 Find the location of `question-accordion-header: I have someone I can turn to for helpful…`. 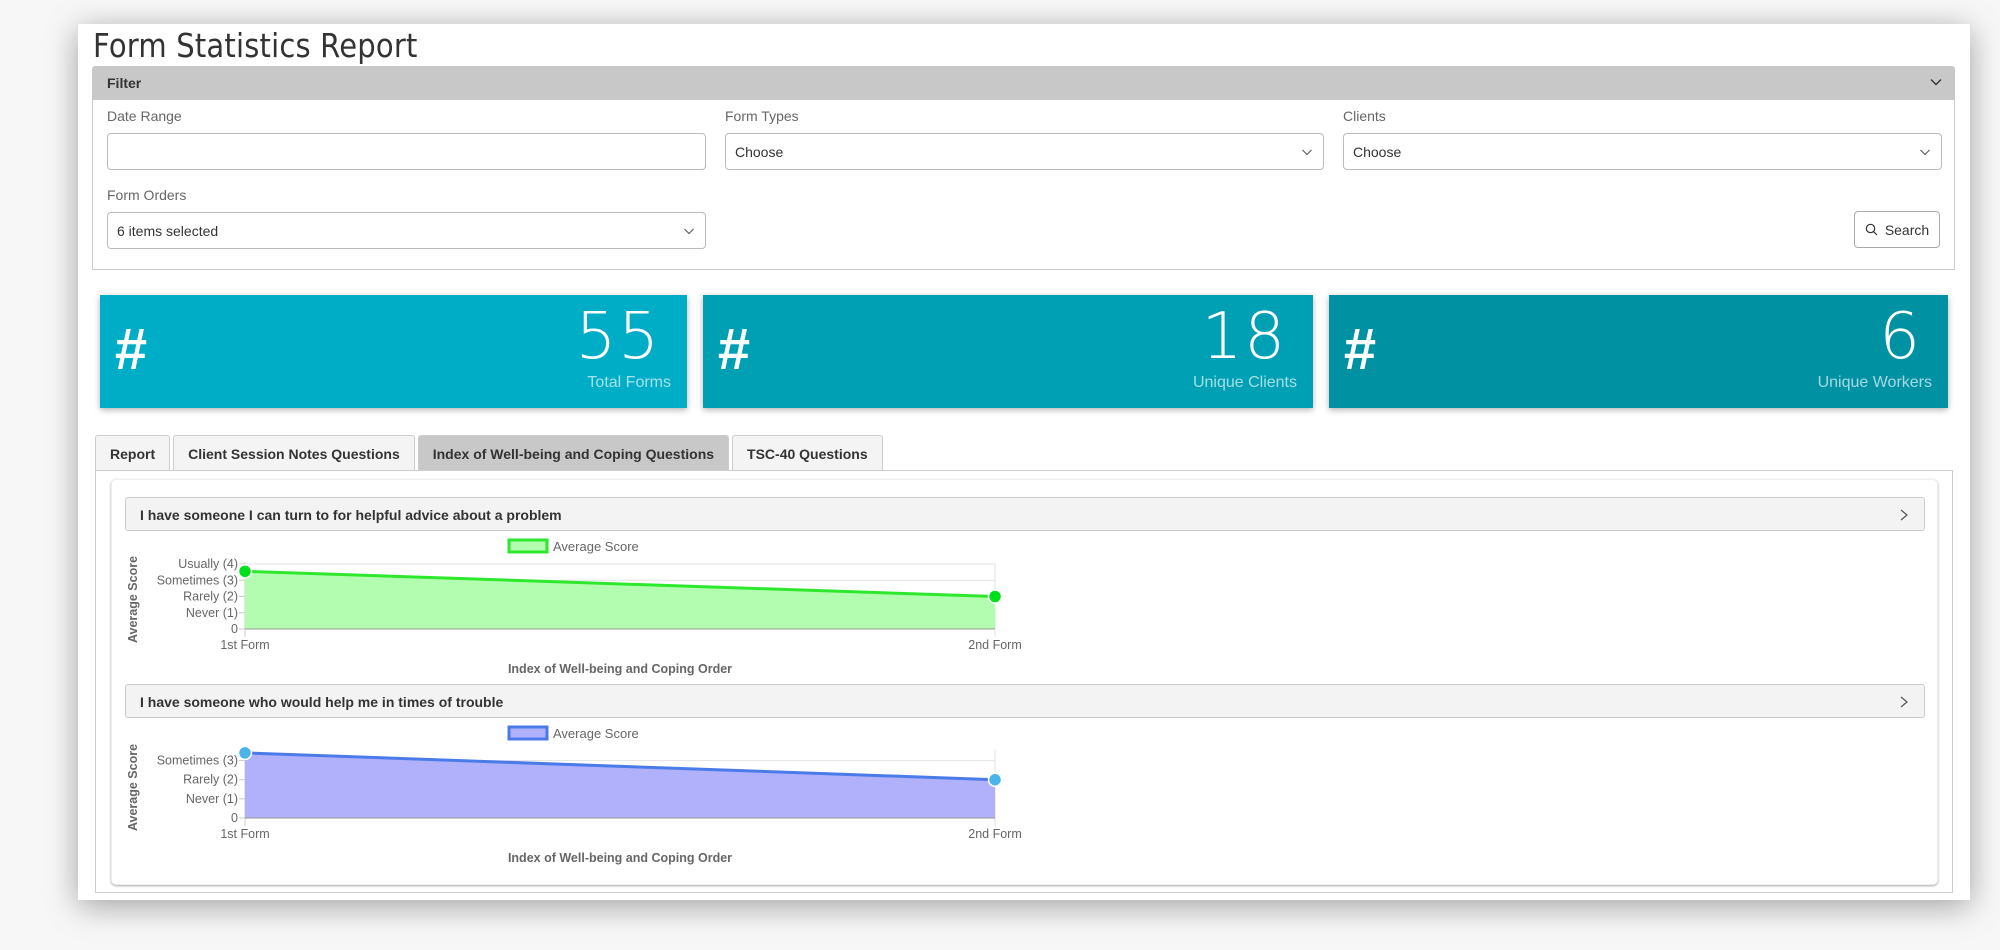

question-accordion-header: I have someone I can turn to for helpful… is located at coordinates (1025, 514).